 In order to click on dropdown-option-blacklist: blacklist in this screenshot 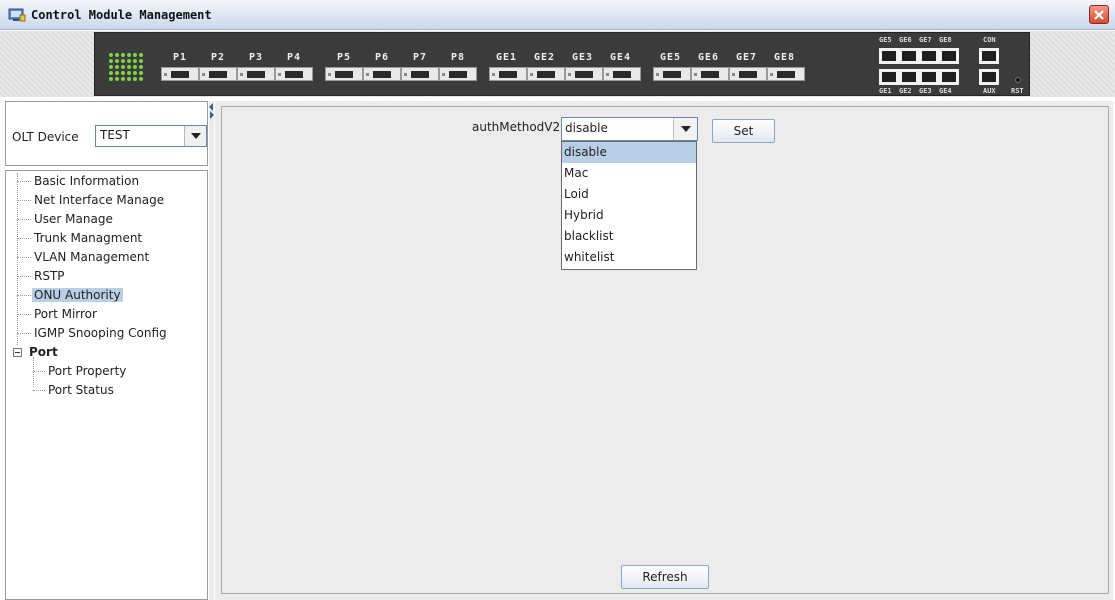, I will do `click(629, 236)`.